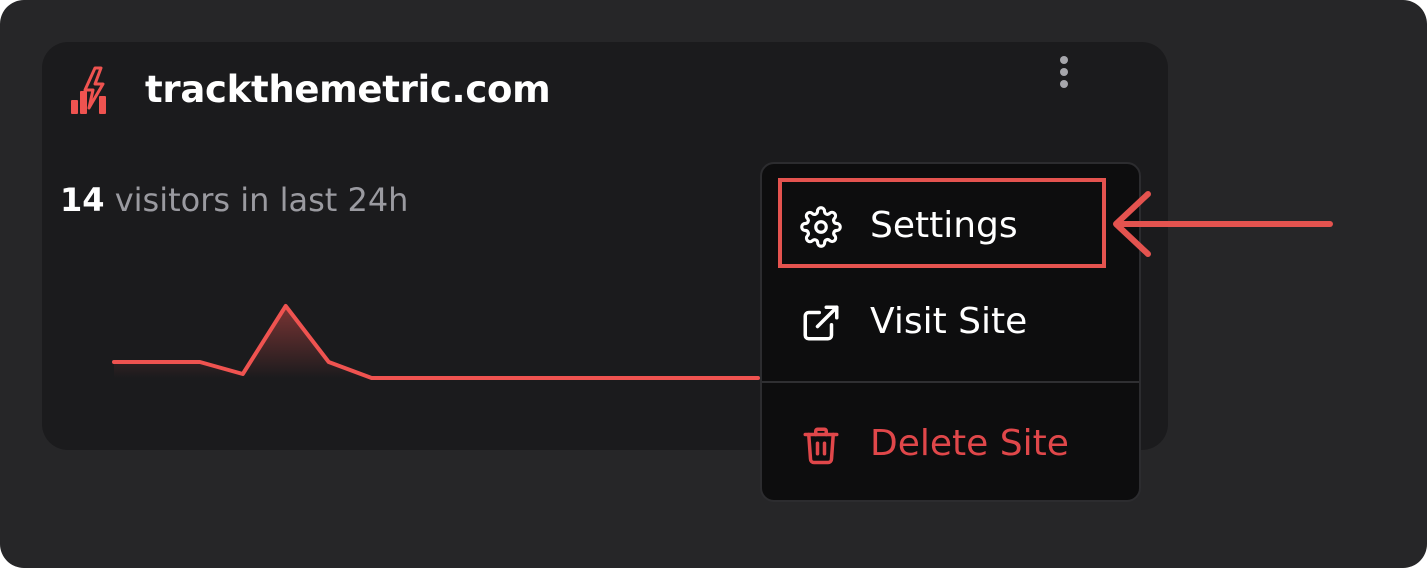 Image resolution: width=1427 pixels, height=568 pixels. What do you see at coordinates (969, 443) in the screenshot?
I see `menu-item-delete-site-label: Delete Site` at bounding box center [969, 443].